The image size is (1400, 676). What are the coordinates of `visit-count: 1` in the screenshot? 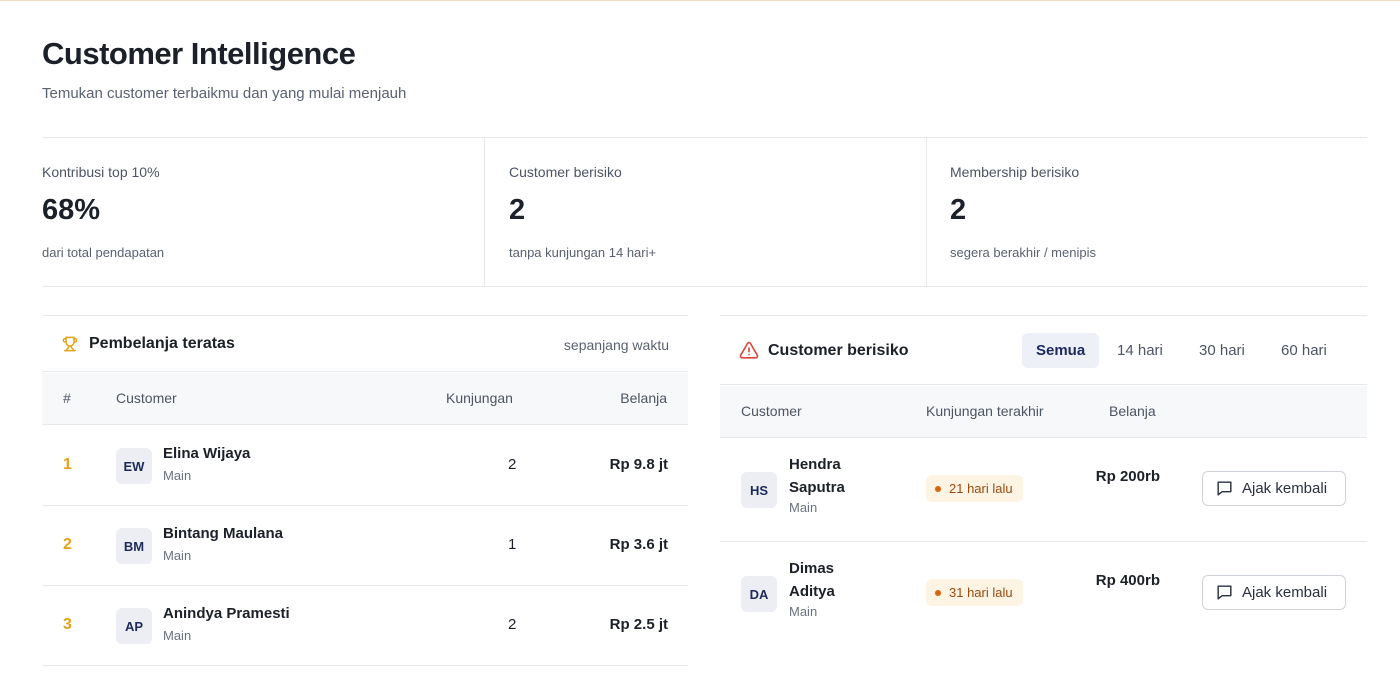 It's located at (512, 544).